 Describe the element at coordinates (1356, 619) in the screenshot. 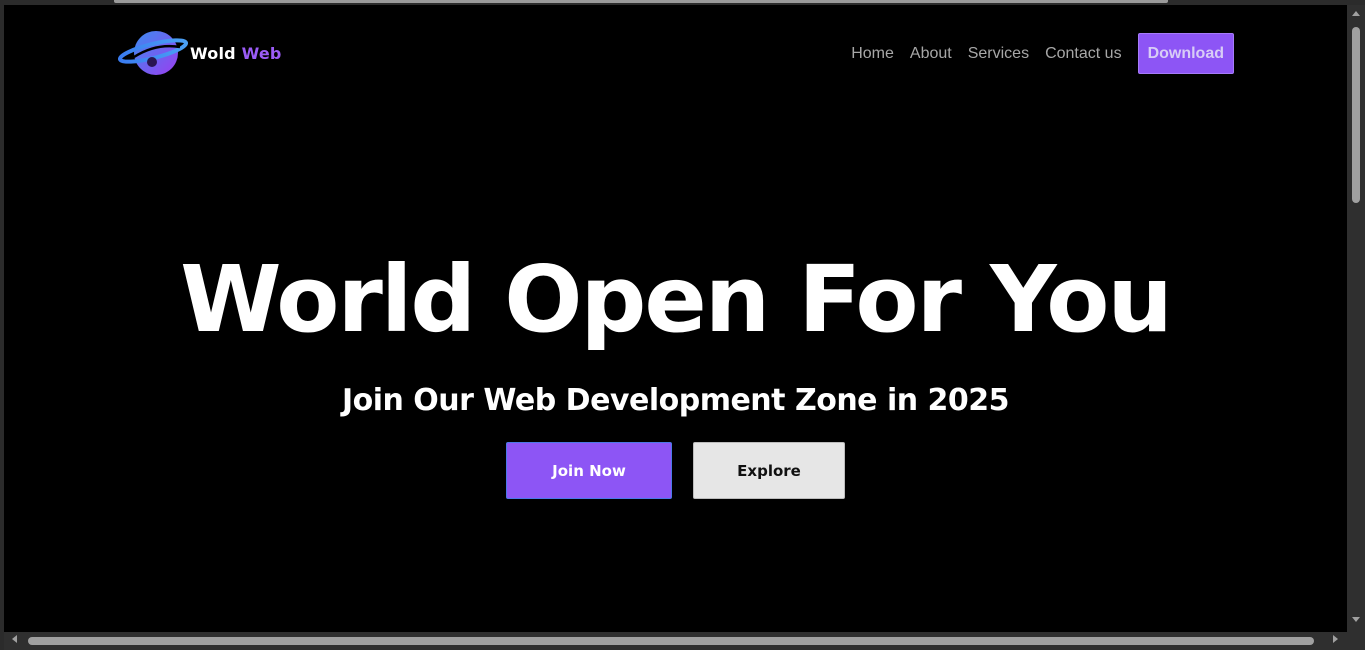

I see `scroll-down-icon` at that location.